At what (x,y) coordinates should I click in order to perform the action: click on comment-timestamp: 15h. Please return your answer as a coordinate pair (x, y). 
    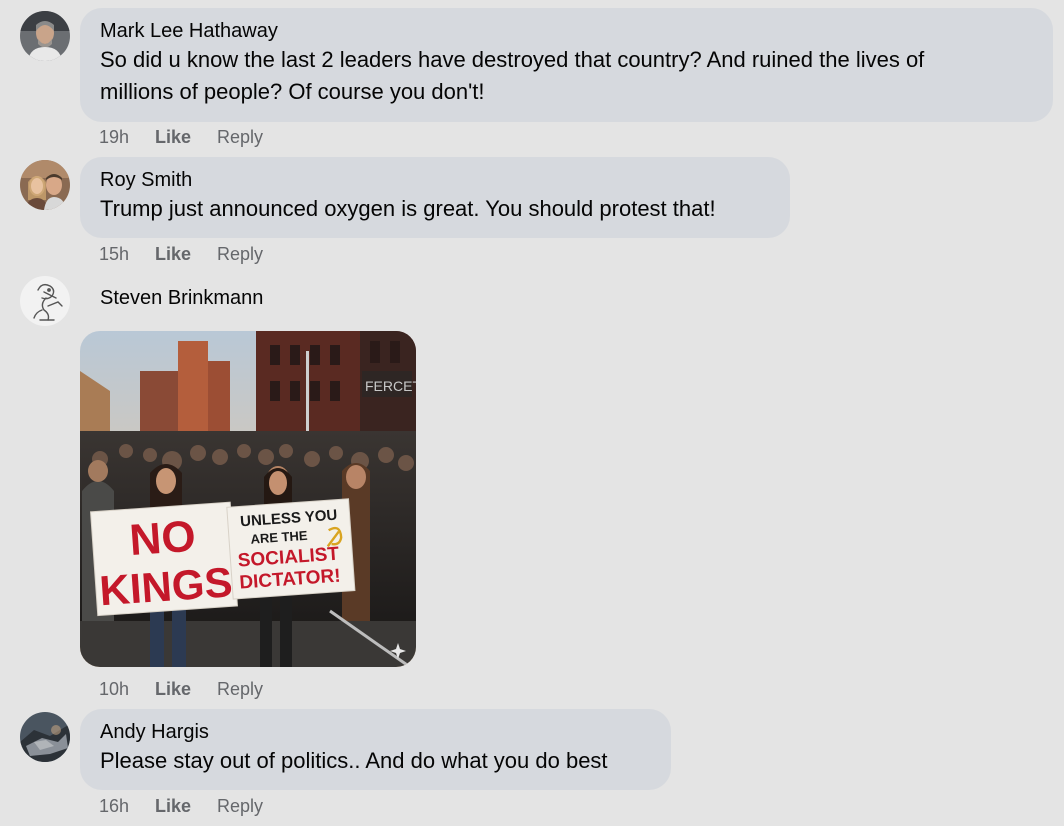
    Looking at the image, I should click on (127, 254).